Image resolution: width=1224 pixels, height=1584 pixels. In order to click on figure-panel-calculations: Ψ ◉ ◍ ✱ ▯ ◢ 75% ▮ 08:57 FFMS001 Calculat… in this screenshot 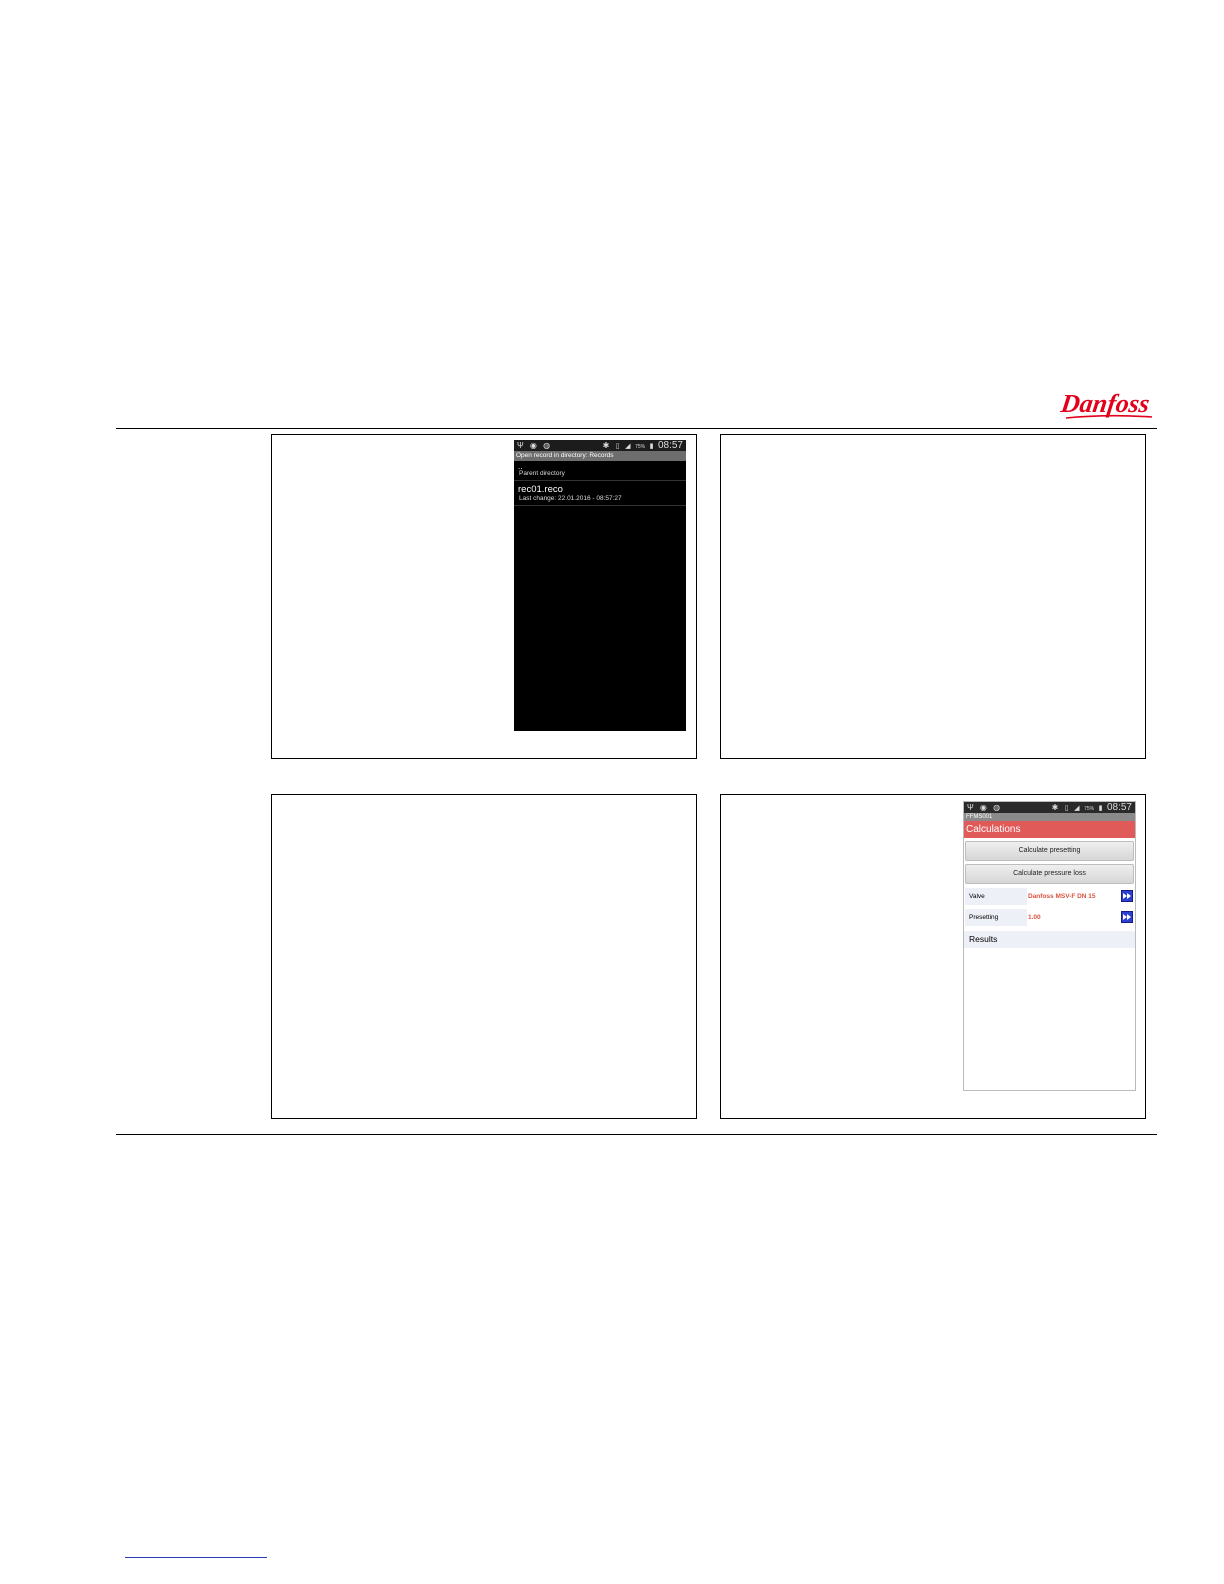, I will do `click(933, 956)`.